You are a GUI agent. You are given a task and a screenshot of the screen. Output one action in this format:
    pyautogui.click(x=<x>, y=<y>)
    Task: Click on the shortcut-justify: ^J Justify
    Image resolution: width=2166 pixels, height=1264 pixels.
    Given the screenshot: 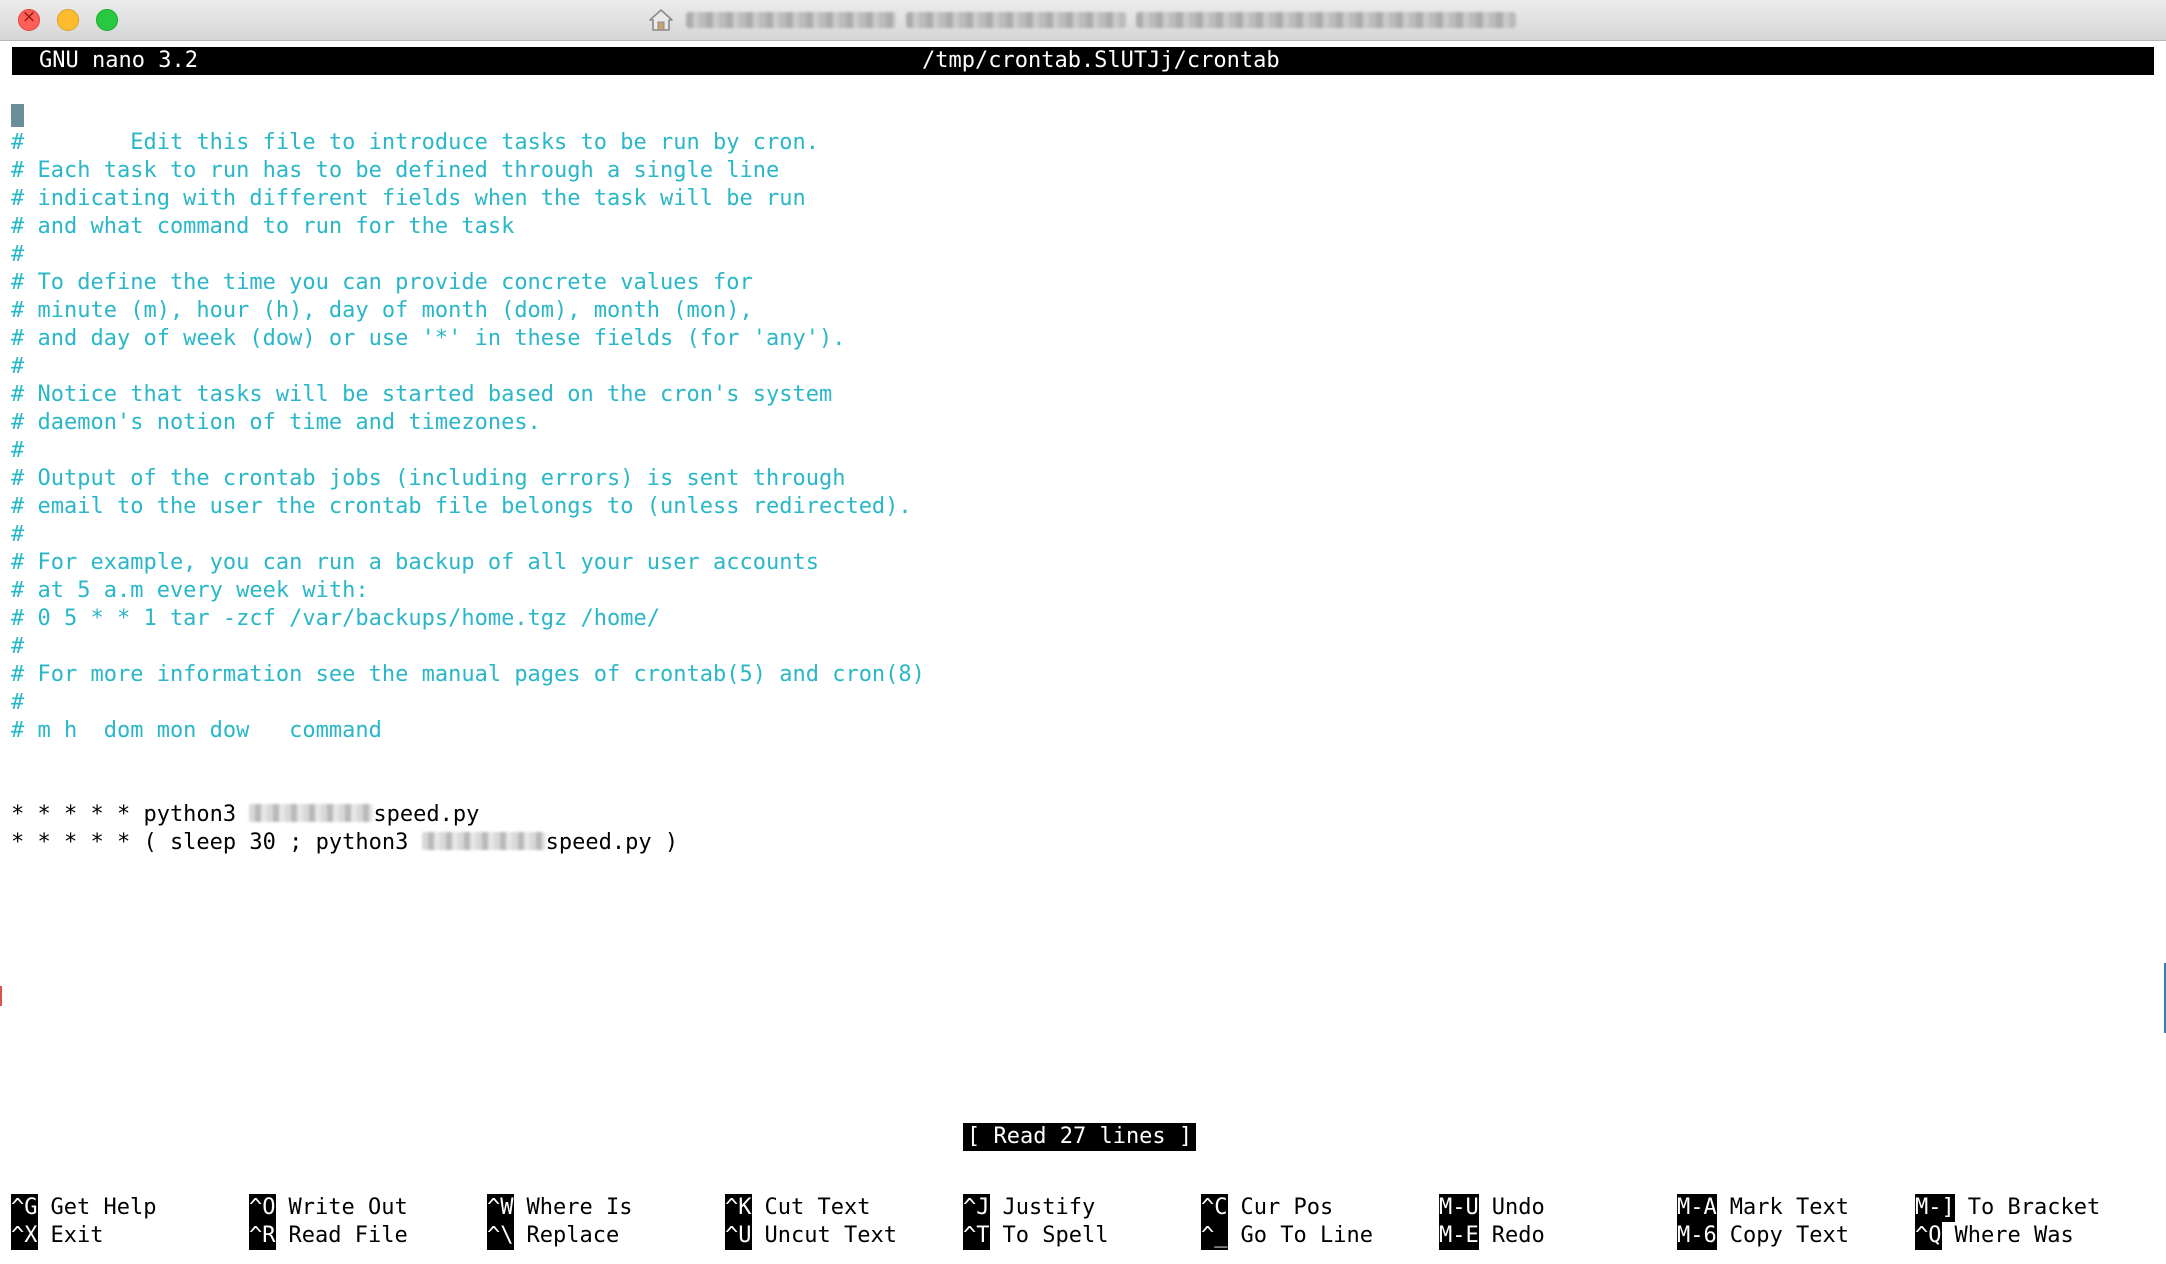 What is the action you would take?
    pyautogui.click(x=1029, y=1208)
    